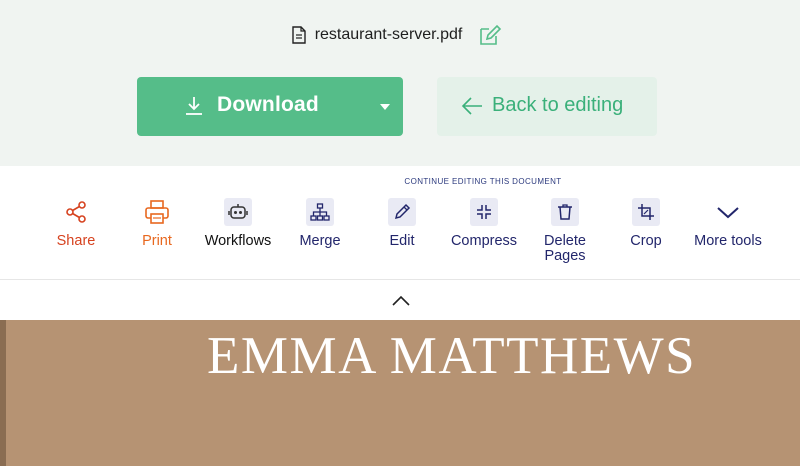 This screenshot has height=466, width=800. I want to click on tool-print: Print, so click(157, 223).